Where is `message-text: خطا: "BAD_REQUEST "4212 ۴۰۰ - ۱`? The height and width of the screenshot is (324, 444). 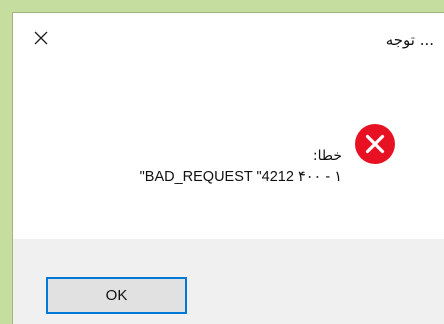 message-text: خطا: "BAD_REQUEST "4212 ۴۰۰ - ۱ is located at coordinates (241, 167).